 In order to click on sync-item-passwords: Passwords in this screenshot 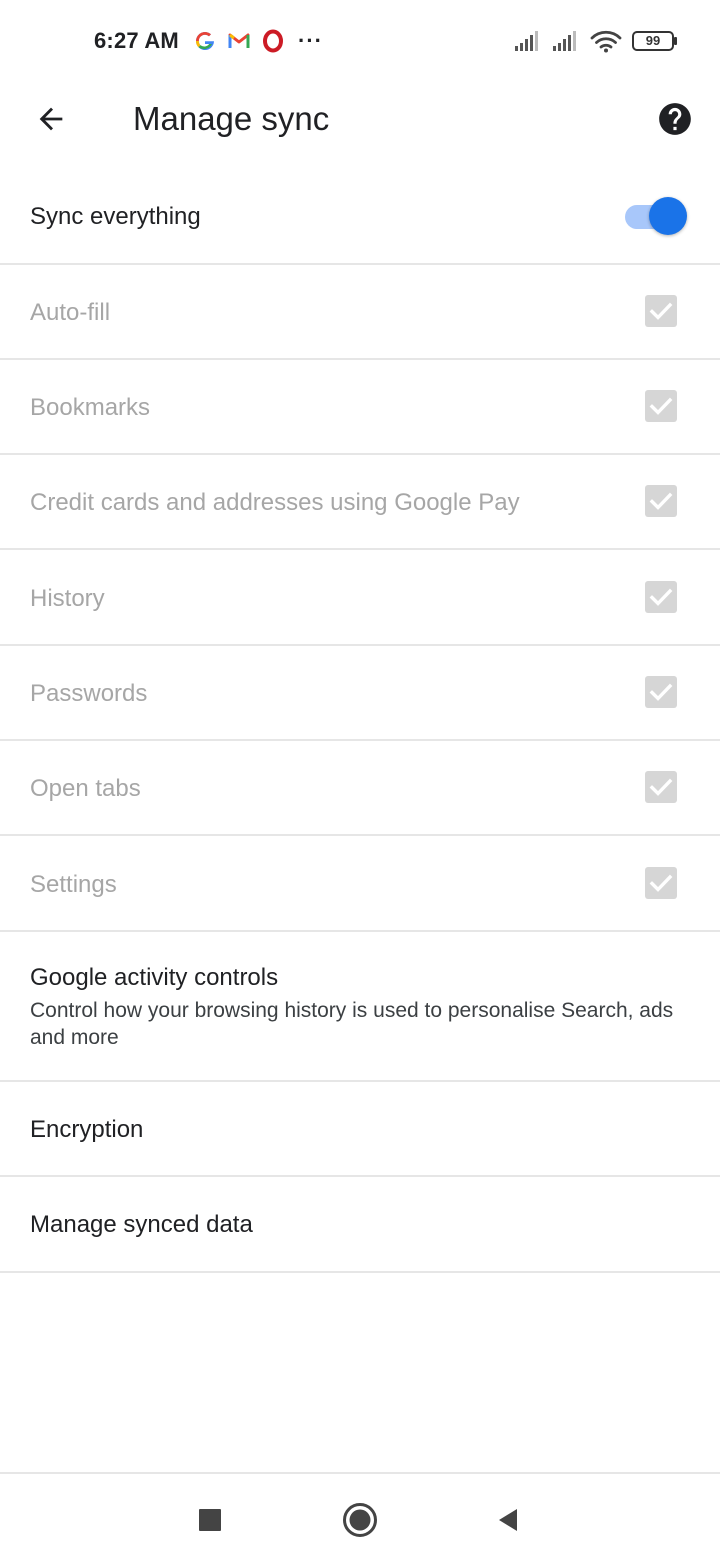, I will do `click(360, 693)`.